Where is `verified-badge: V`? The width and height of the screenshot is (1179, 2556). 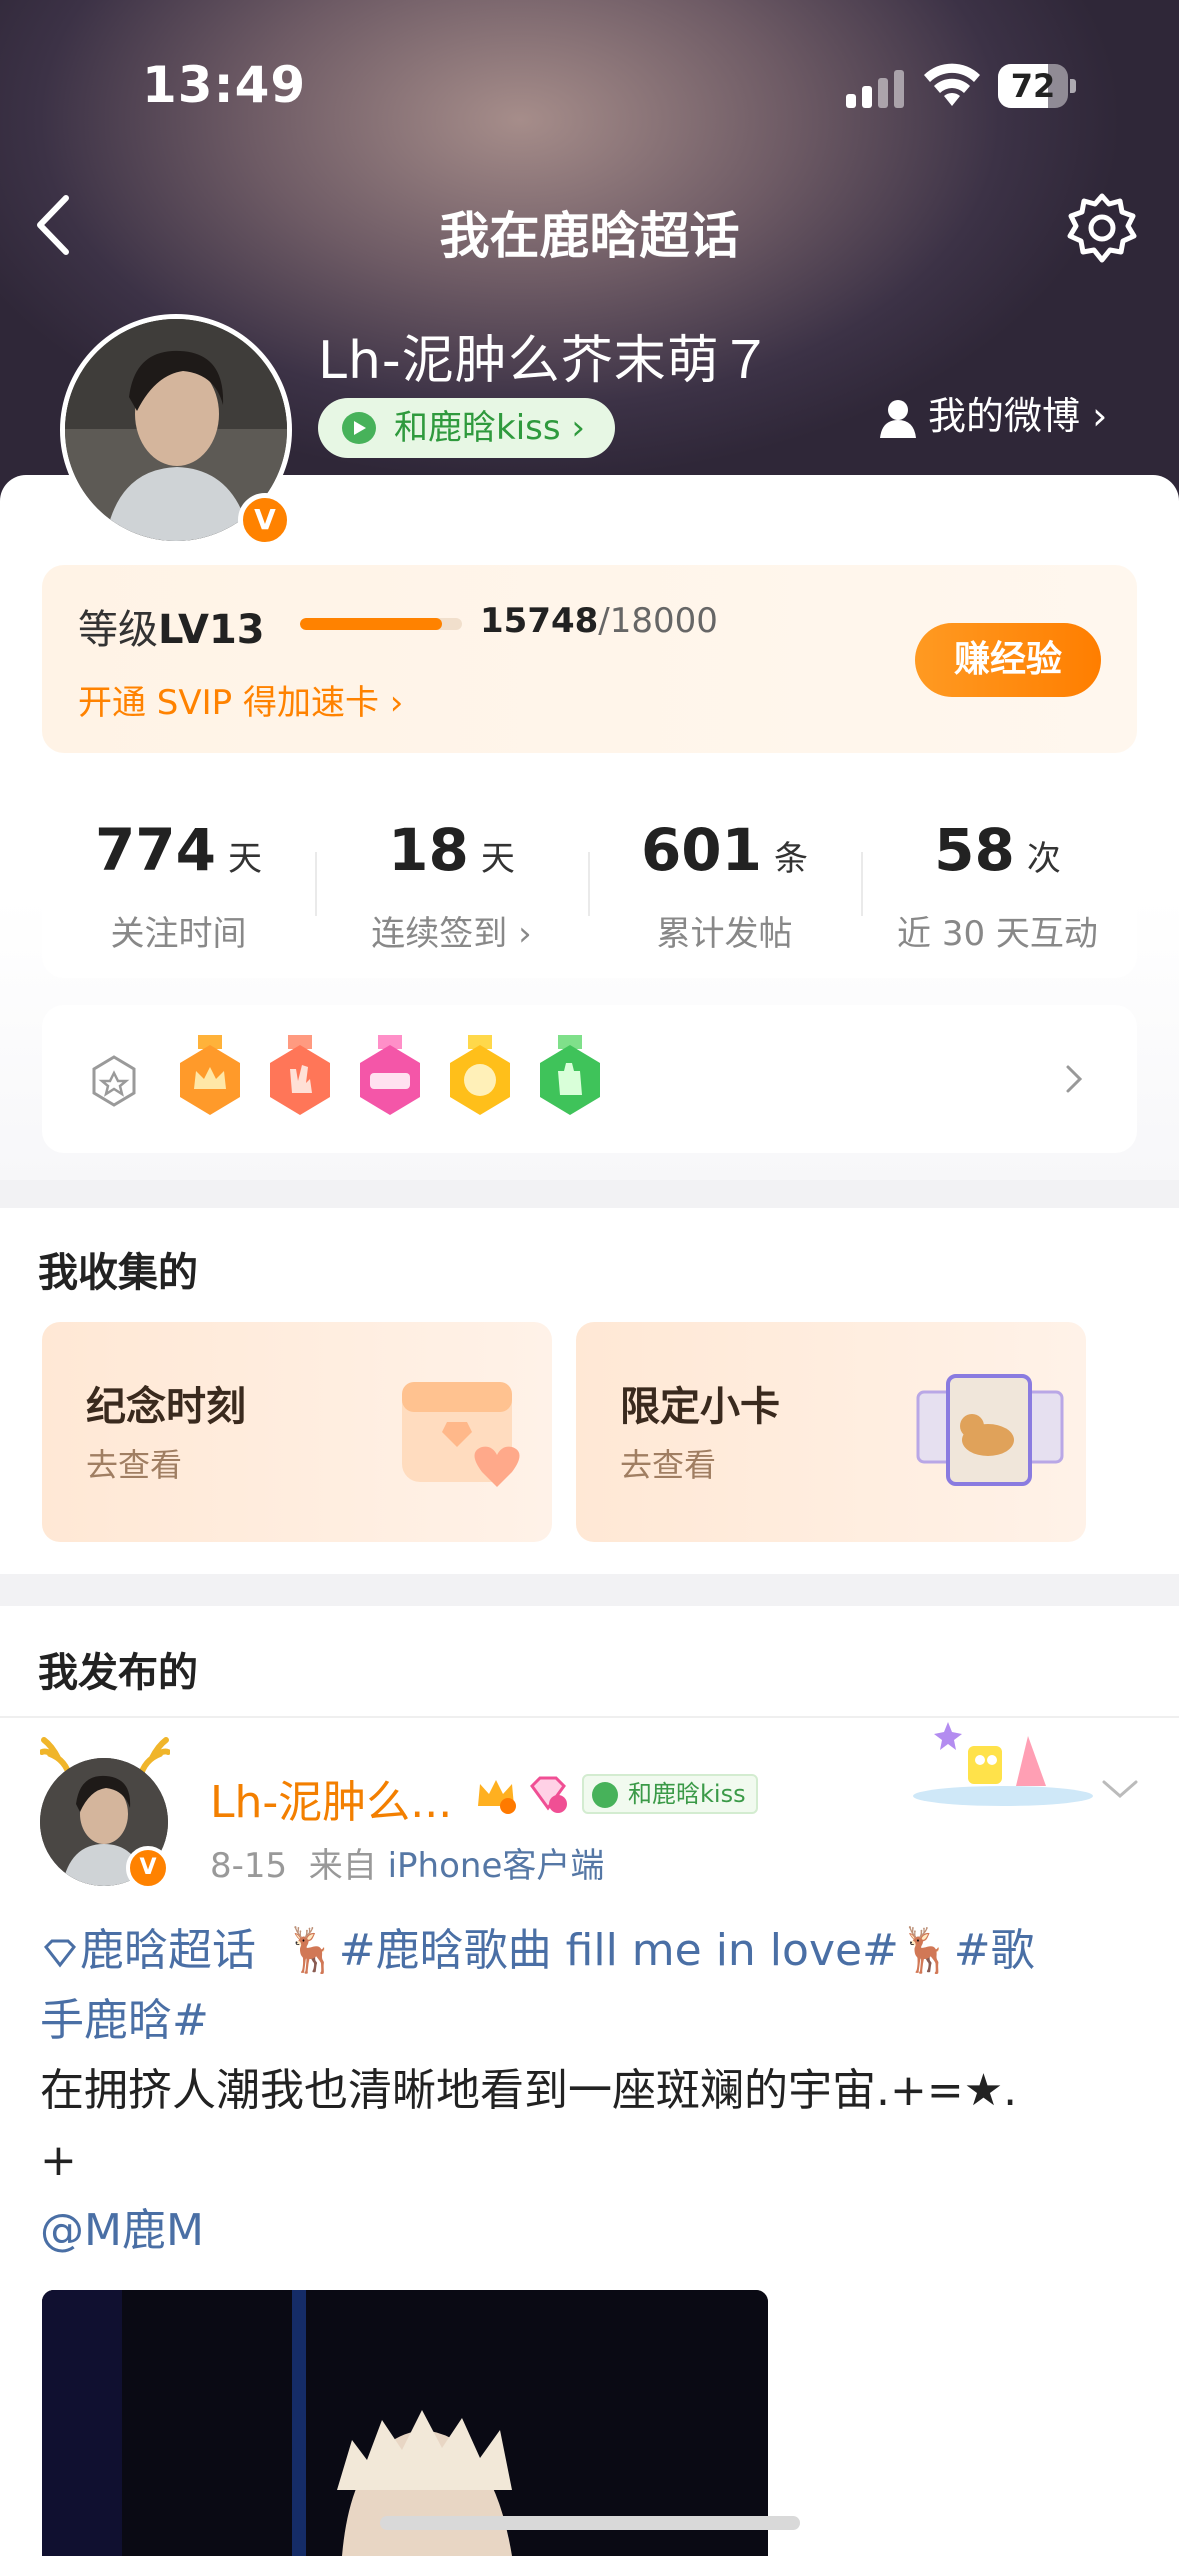
verified-badge: V is located at coordinates (265, 520).